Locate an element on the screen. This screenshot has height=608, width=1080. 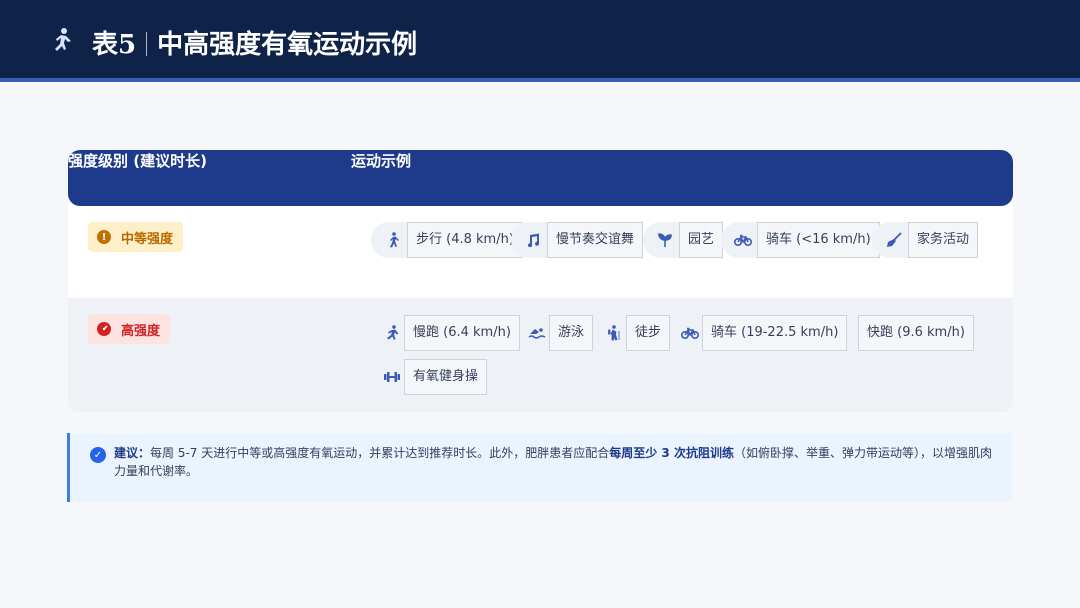
example-label: 游泳 is located at coordinates (571, 333).